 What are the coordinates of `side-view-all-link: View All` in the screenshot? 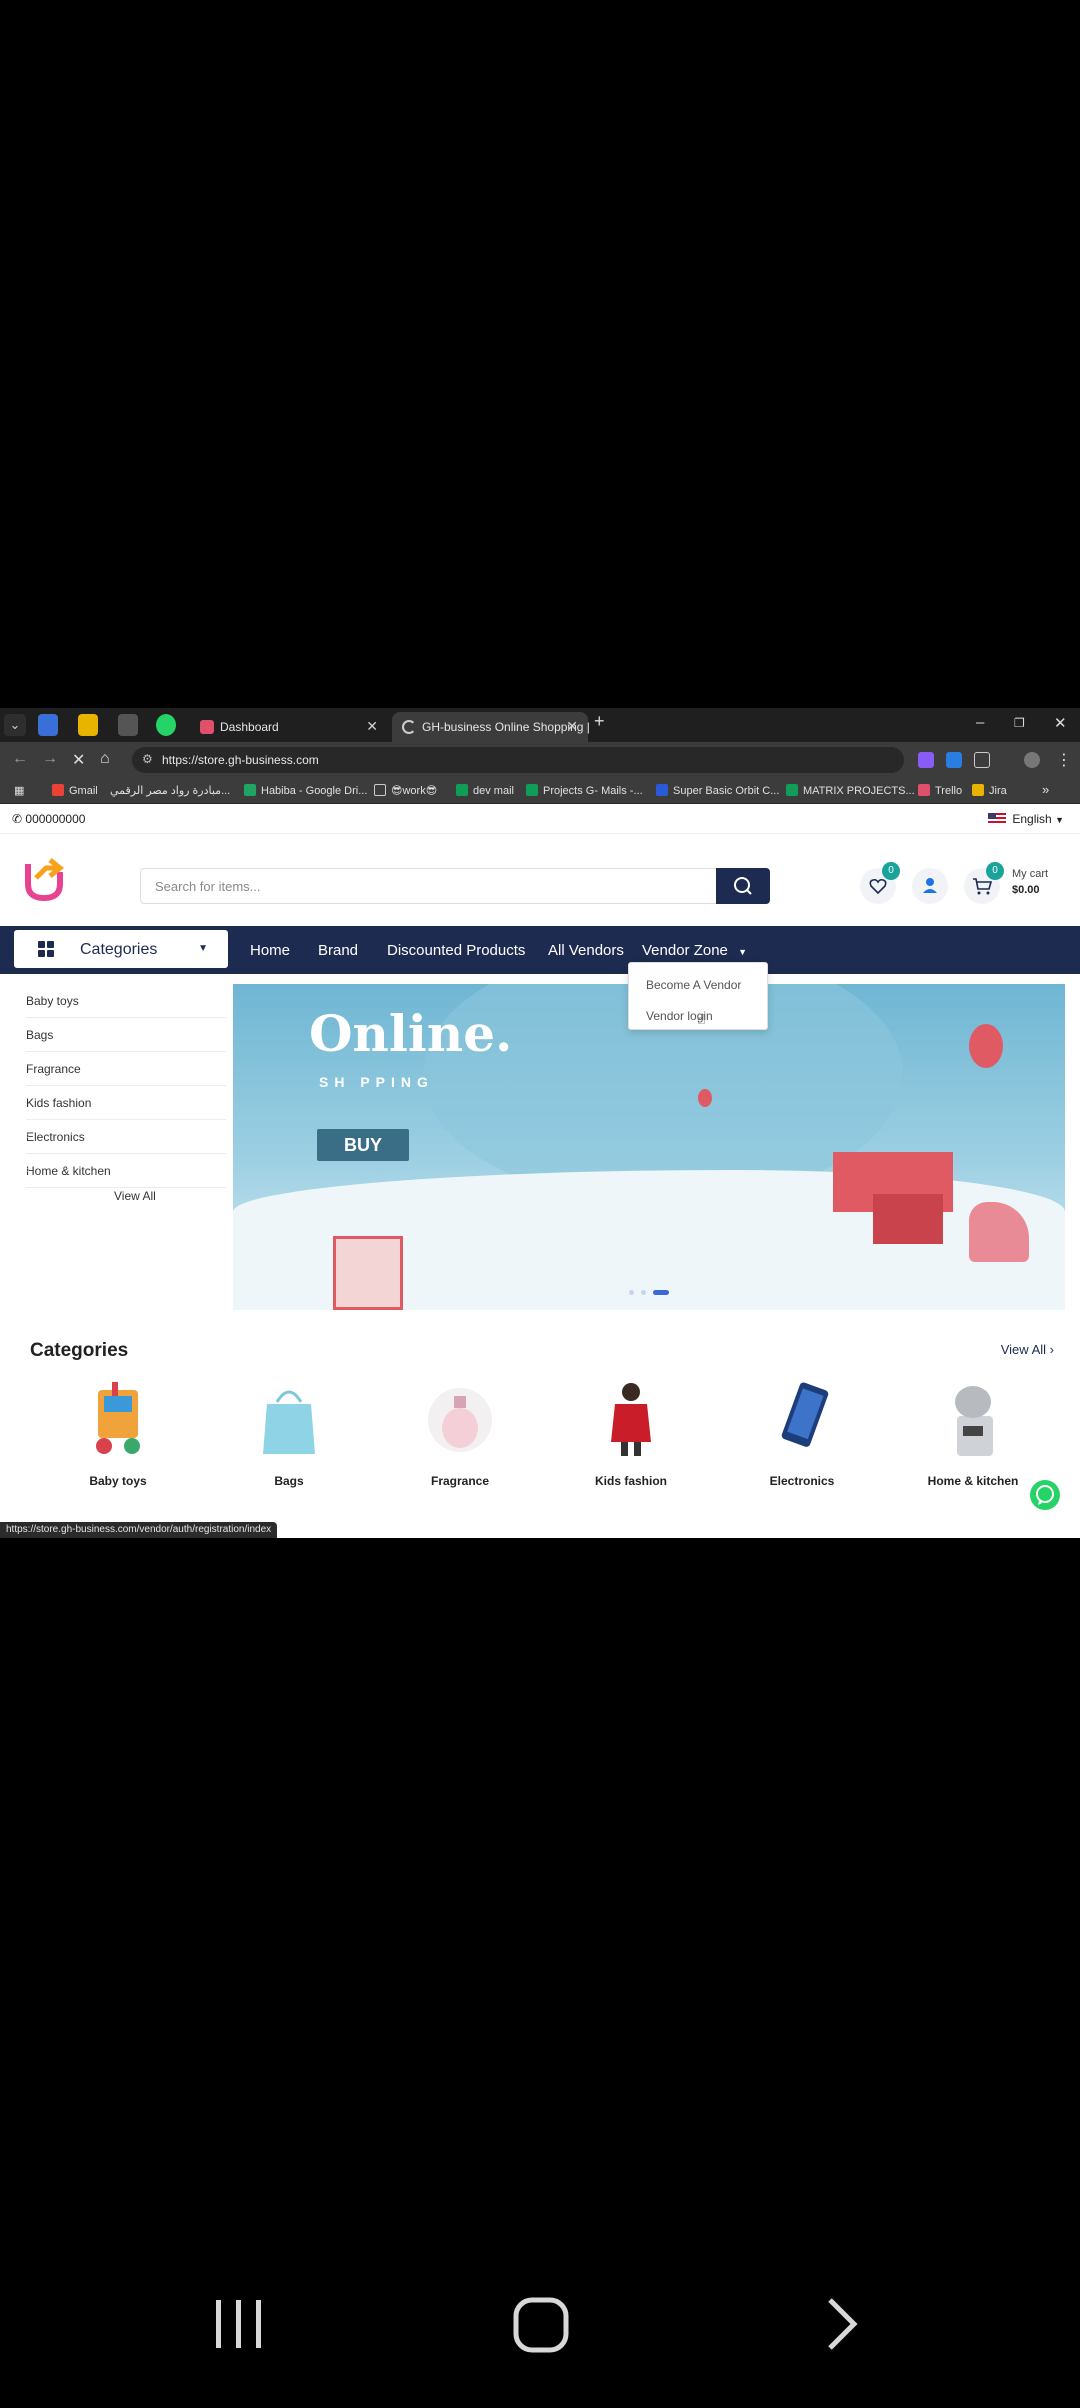 It's located at (135, 1196).